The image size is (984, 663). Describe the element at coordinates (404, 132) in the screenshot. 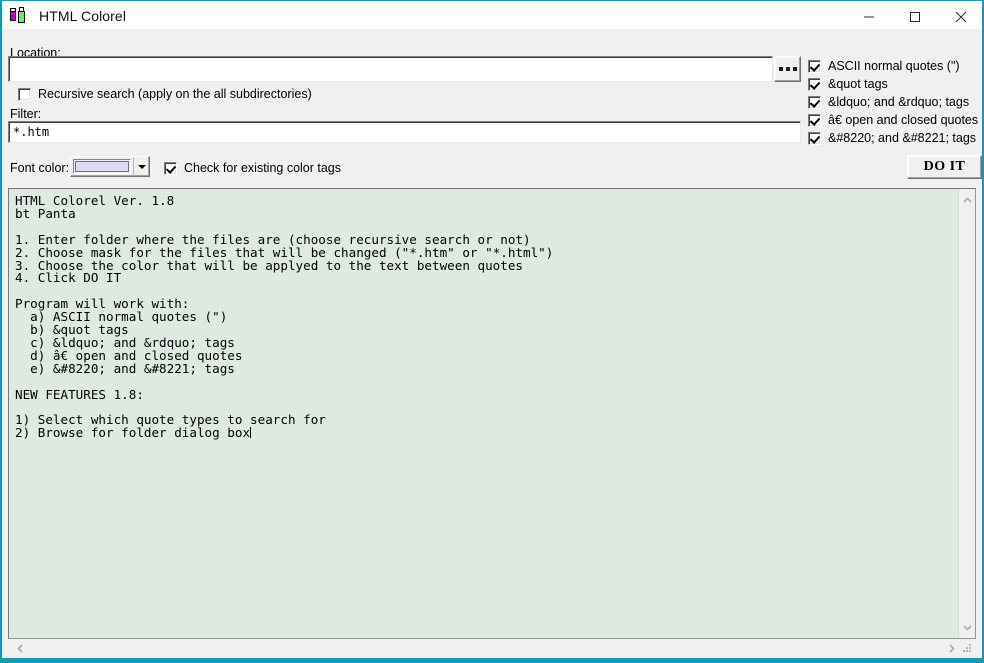

I see `filter-input: *.htm` at that location.